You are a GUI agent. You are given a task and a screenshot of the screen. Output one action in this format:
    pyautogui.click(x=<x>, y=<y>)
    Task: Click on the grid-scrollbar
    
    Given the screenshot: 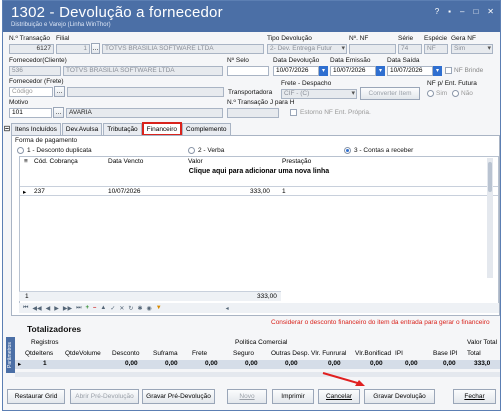 What is the action you would take?
    pyautogui.click(x=490, y=218)
    